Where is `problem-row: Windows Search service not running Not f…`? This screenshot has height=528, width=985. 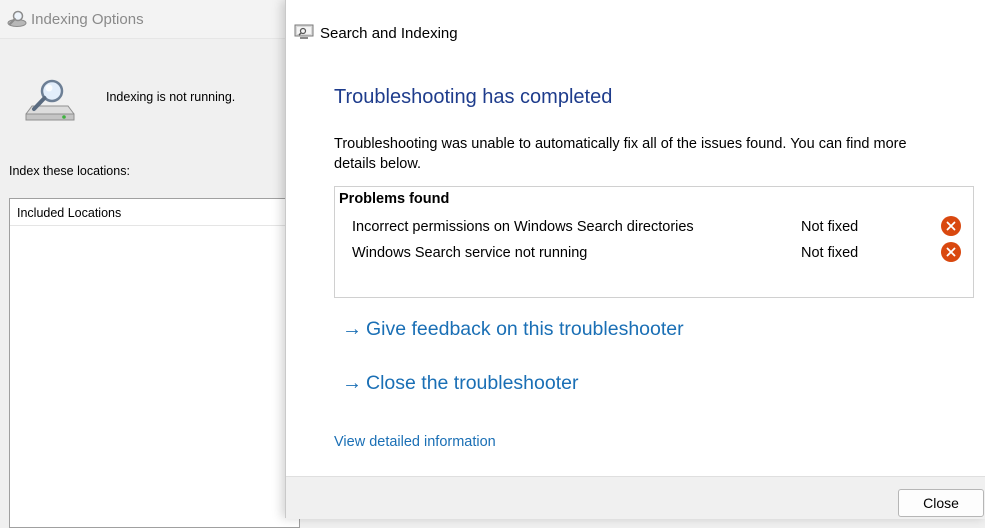 problem-row: Windows Search service not running Not f… is located at coordinates (654, 255).